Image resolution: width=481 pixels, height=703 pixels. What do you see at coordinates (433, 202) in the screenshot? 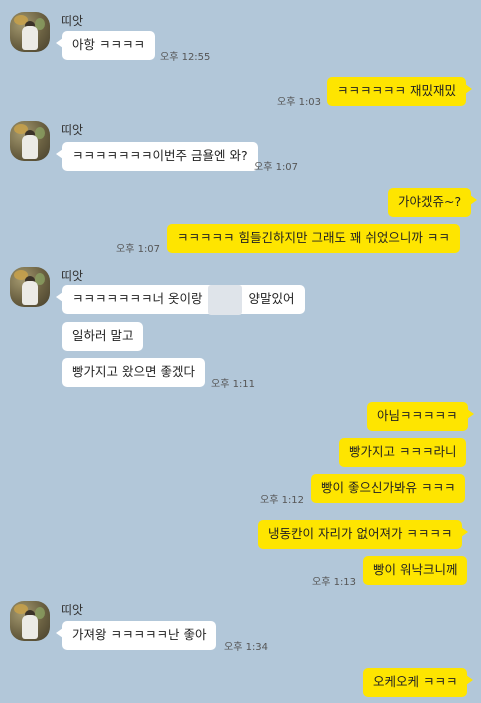
I see `outgoing-message: 가야겠쥬~?` at bounding box center [433, 202].